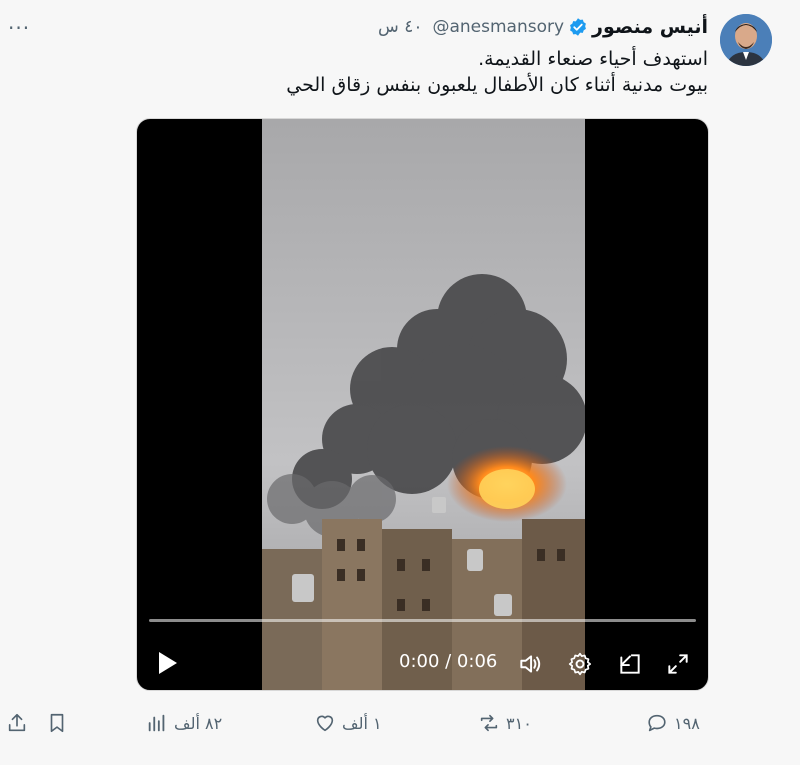  I want to click on video-controls: 0:00 / 0:06, so click(422, 663).